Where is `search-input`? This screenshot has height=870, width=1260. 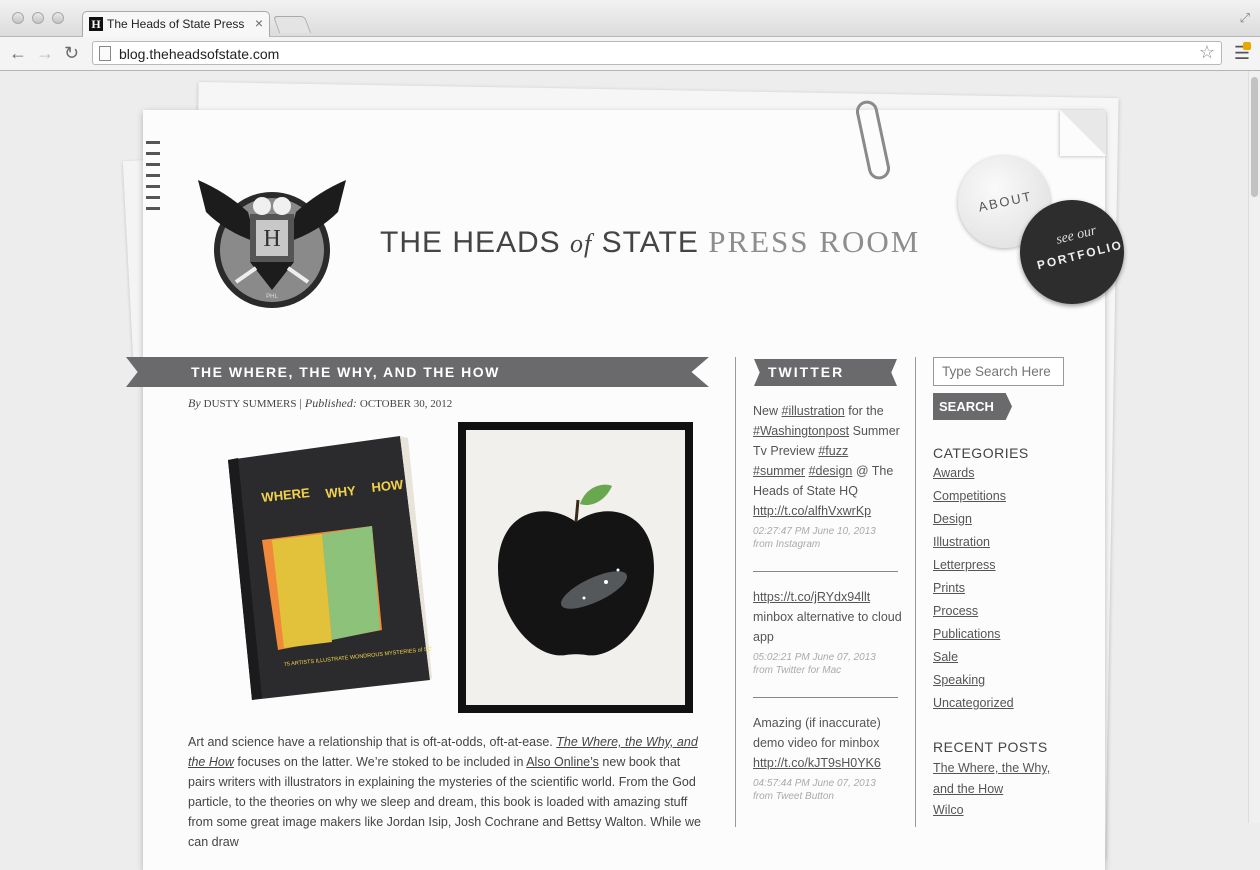
search-input is located at coordinates (998, 371).